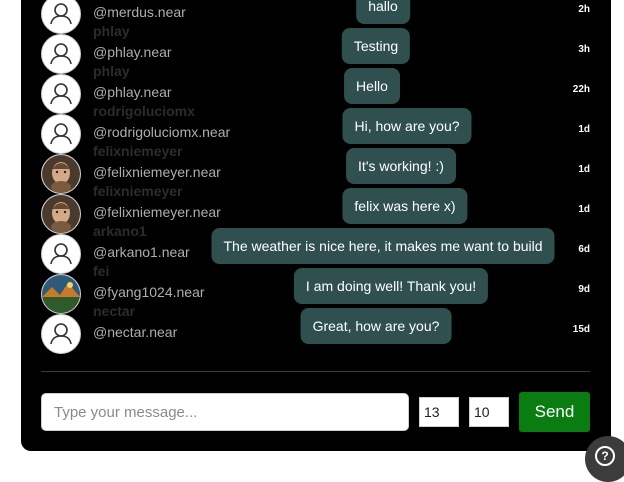  I want to click on message-bubble: Testing, so click(376, 46).